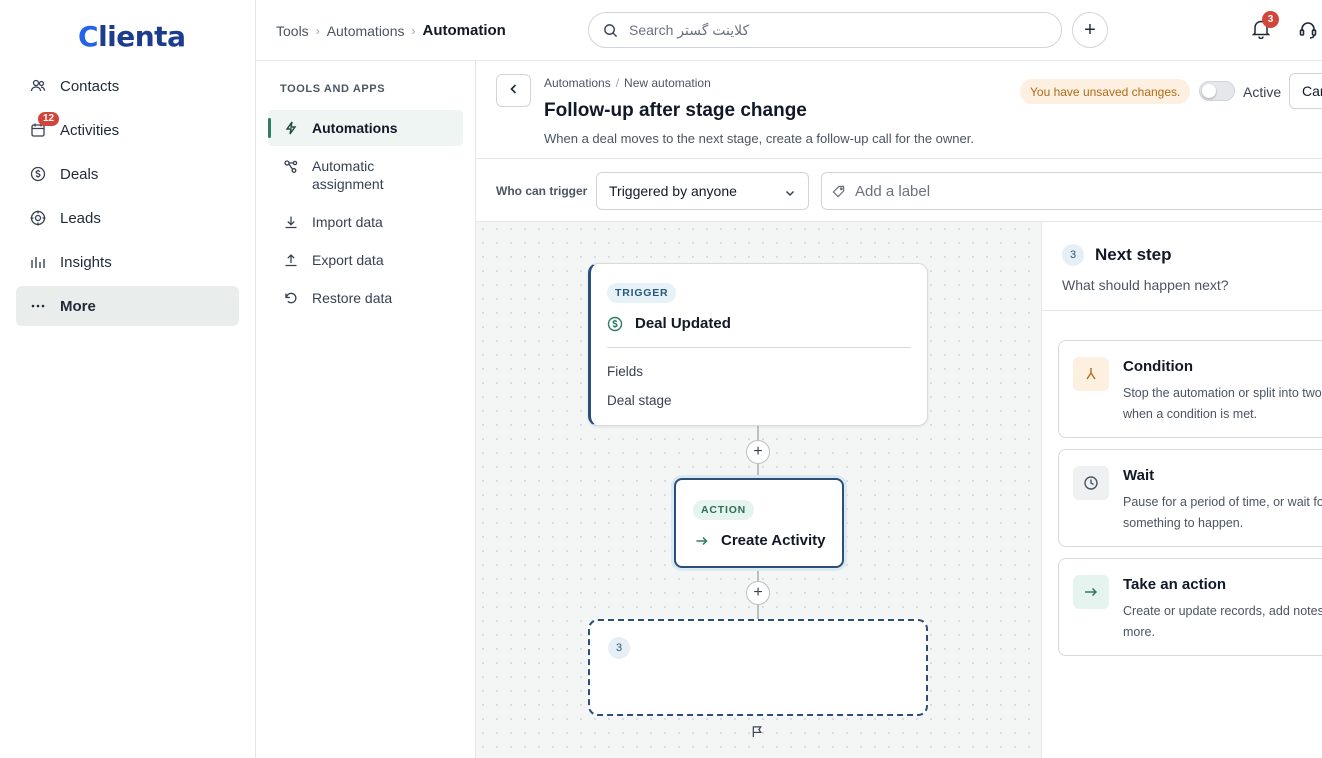 The height and width of the screenshot is (758, 1322). I want to click on end-flag-icon, so click(757, 734).